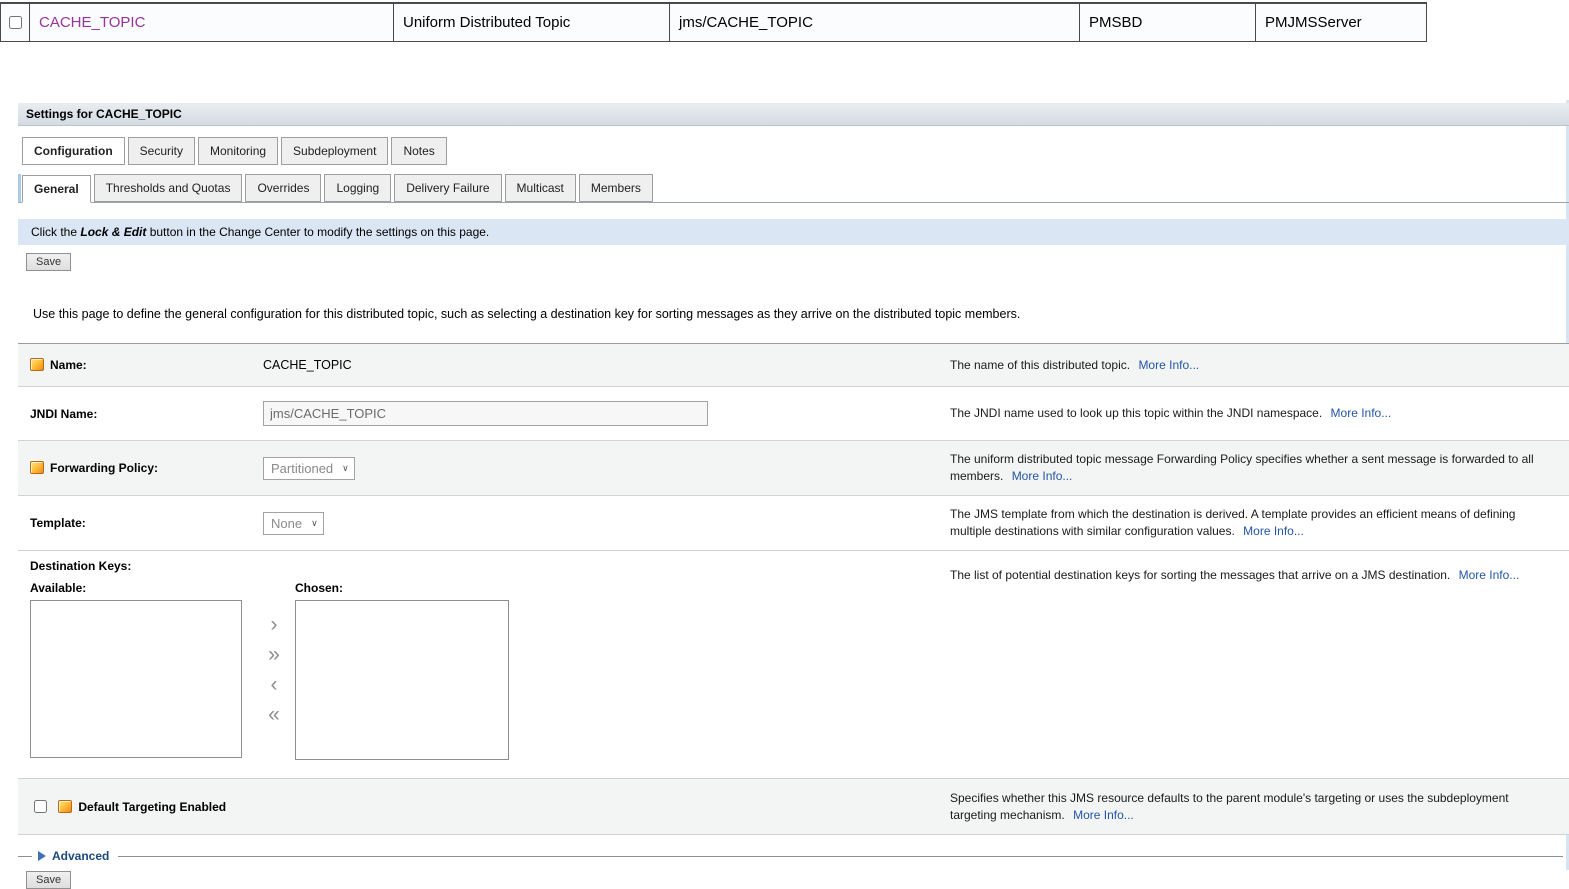 This screenshot has height=889, width=1569. I want to click on subtab-logging: Logging, so click(358, 188).